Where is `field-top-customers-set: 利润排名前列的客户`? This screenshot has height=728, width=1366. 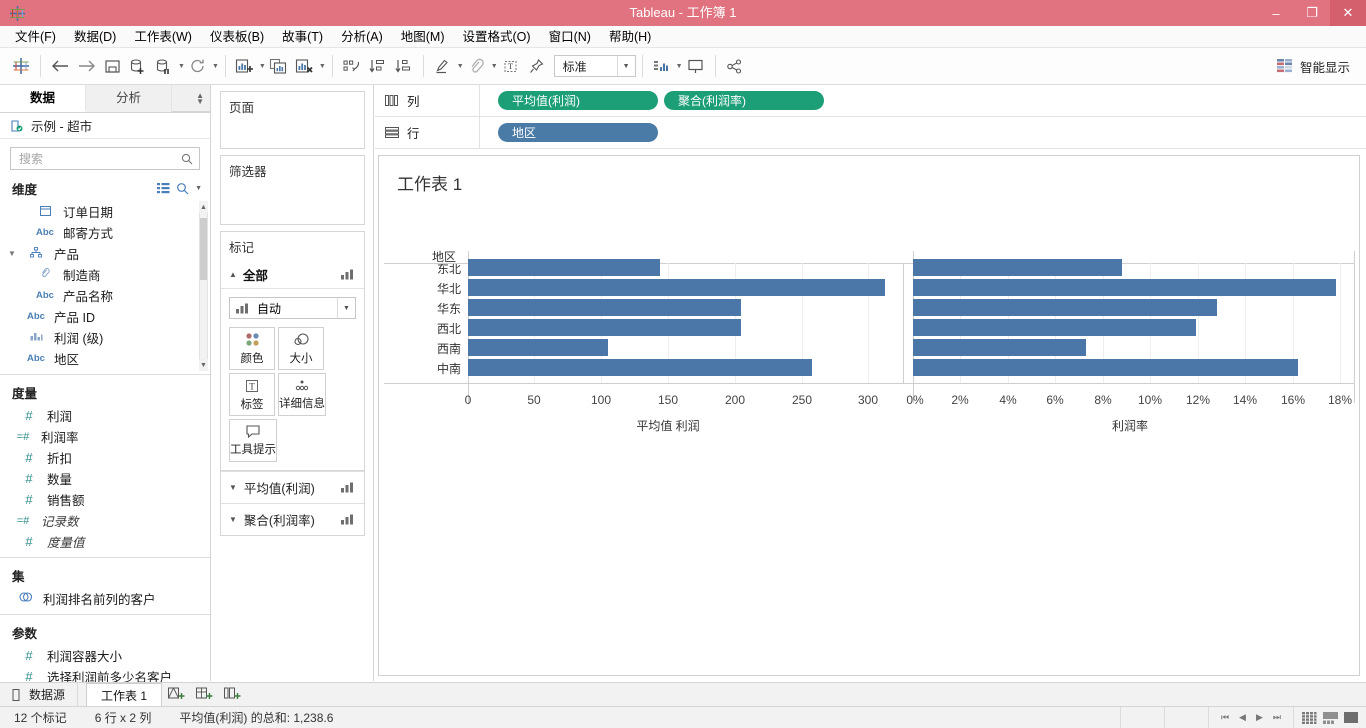
field-top-customers-set: 利润排名前列的客户 is located at coordinates (105, 598).